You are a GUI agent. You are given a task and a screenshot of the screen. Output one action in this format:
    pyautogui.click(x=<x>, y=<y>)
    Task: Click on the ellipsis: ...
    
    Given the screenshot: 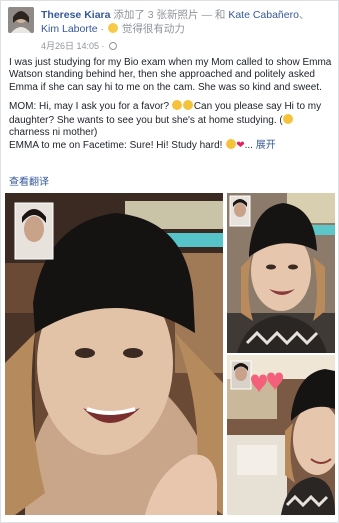 What is the action you would take?
    pyautogui.click(x=250, y=146)
    